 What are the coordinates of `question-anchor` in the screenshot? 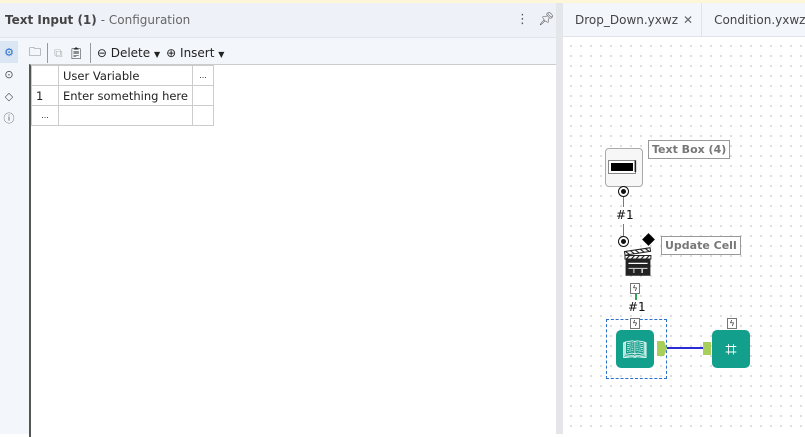 It's located at (623, 191).